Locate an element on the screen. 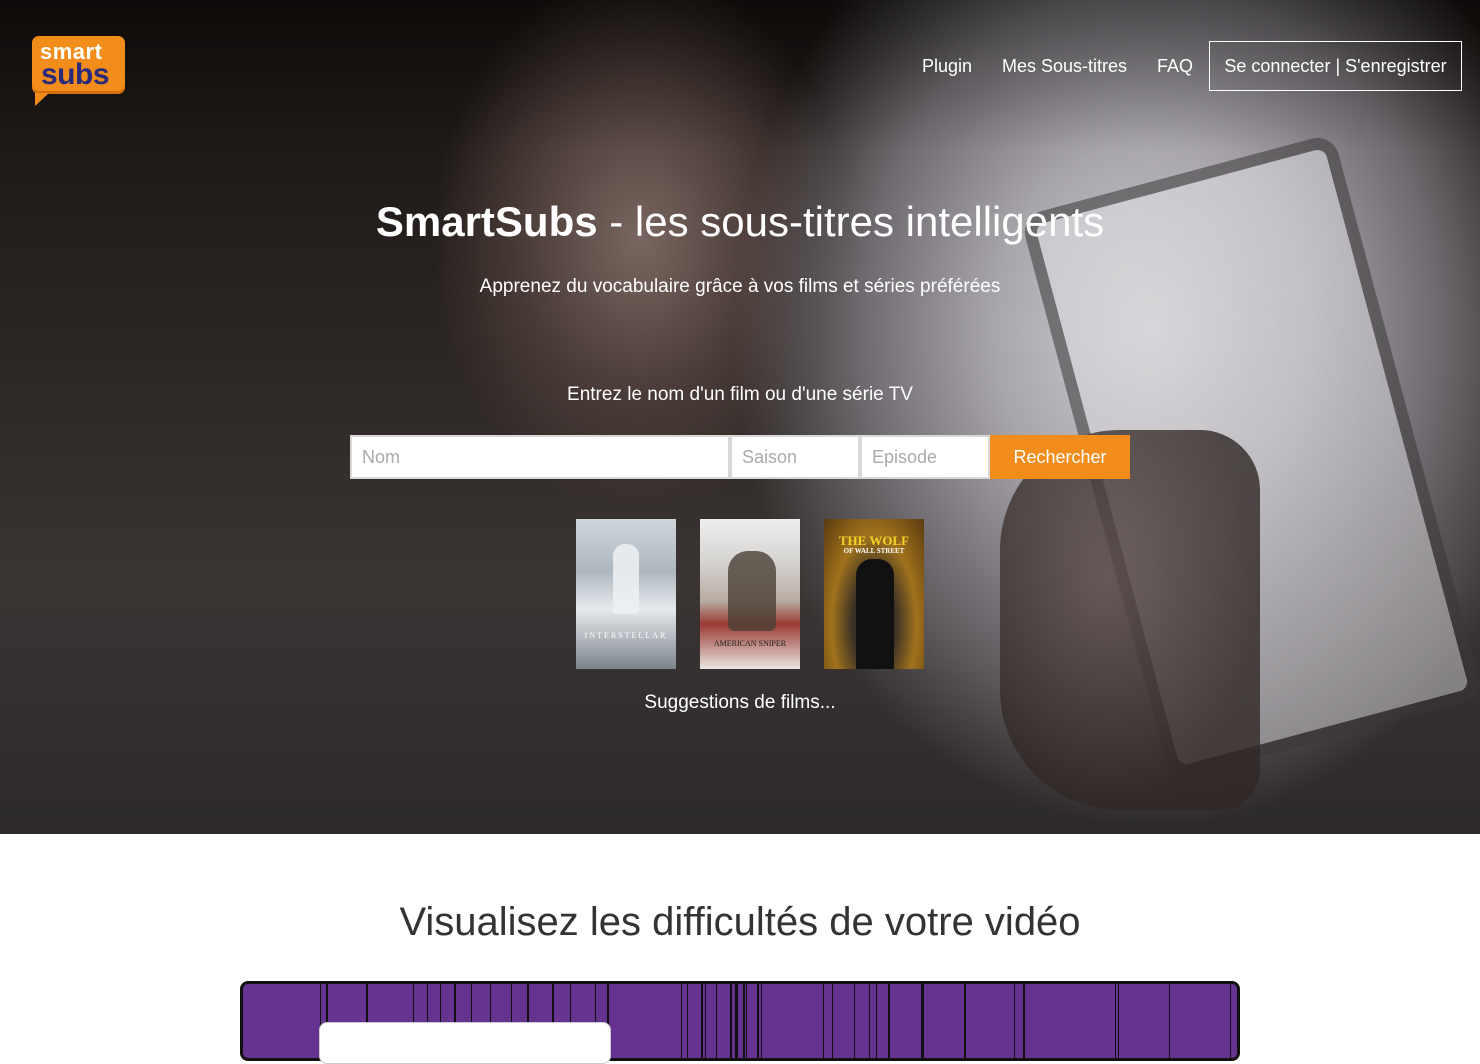  login-register-button: Se connecter | S'enregistrer is located at coordinates (1335, 66).